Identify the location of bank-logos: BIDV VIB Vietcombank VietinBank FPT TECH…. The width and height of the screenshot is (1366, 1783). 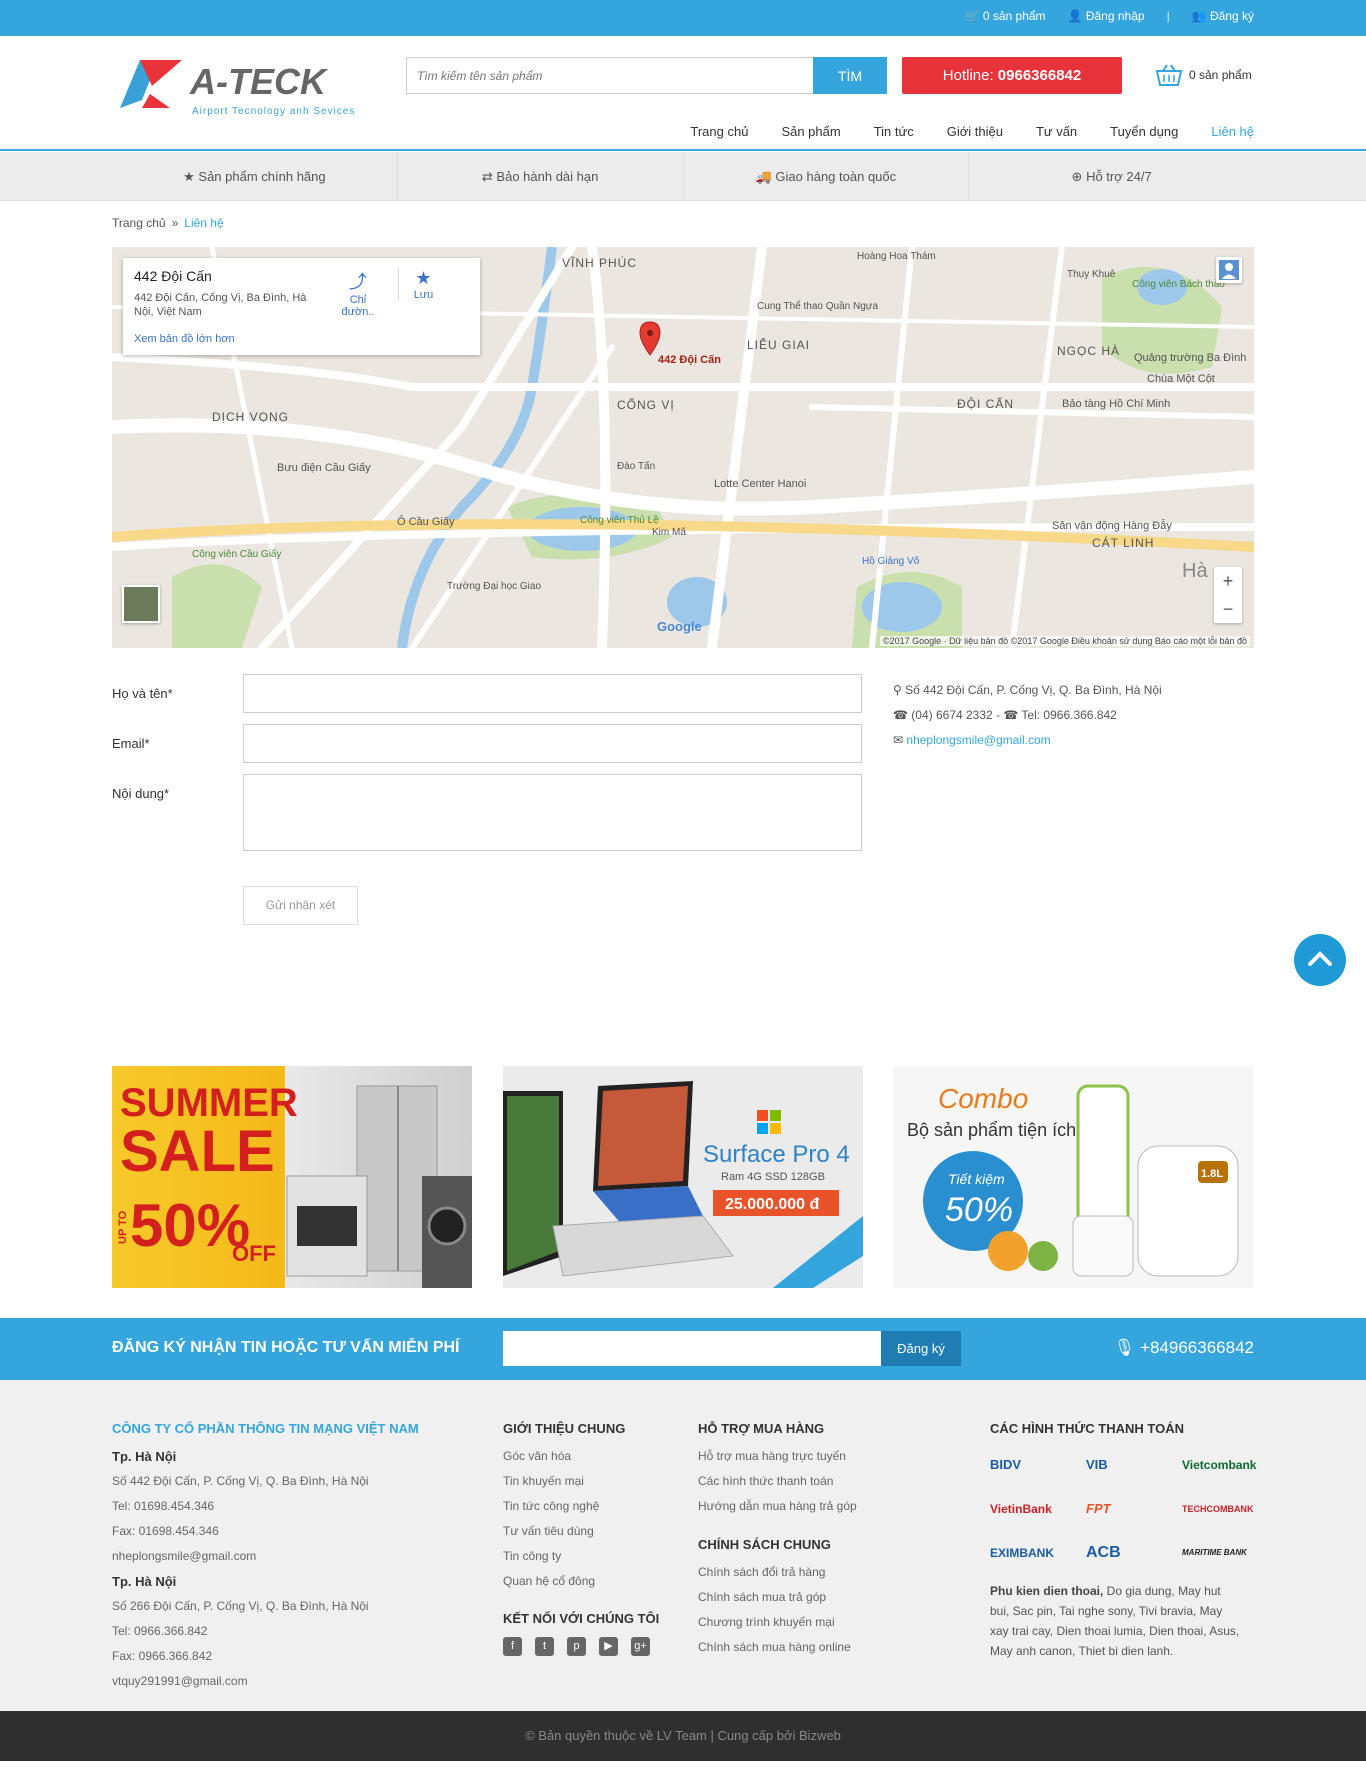
(1126, 1509).